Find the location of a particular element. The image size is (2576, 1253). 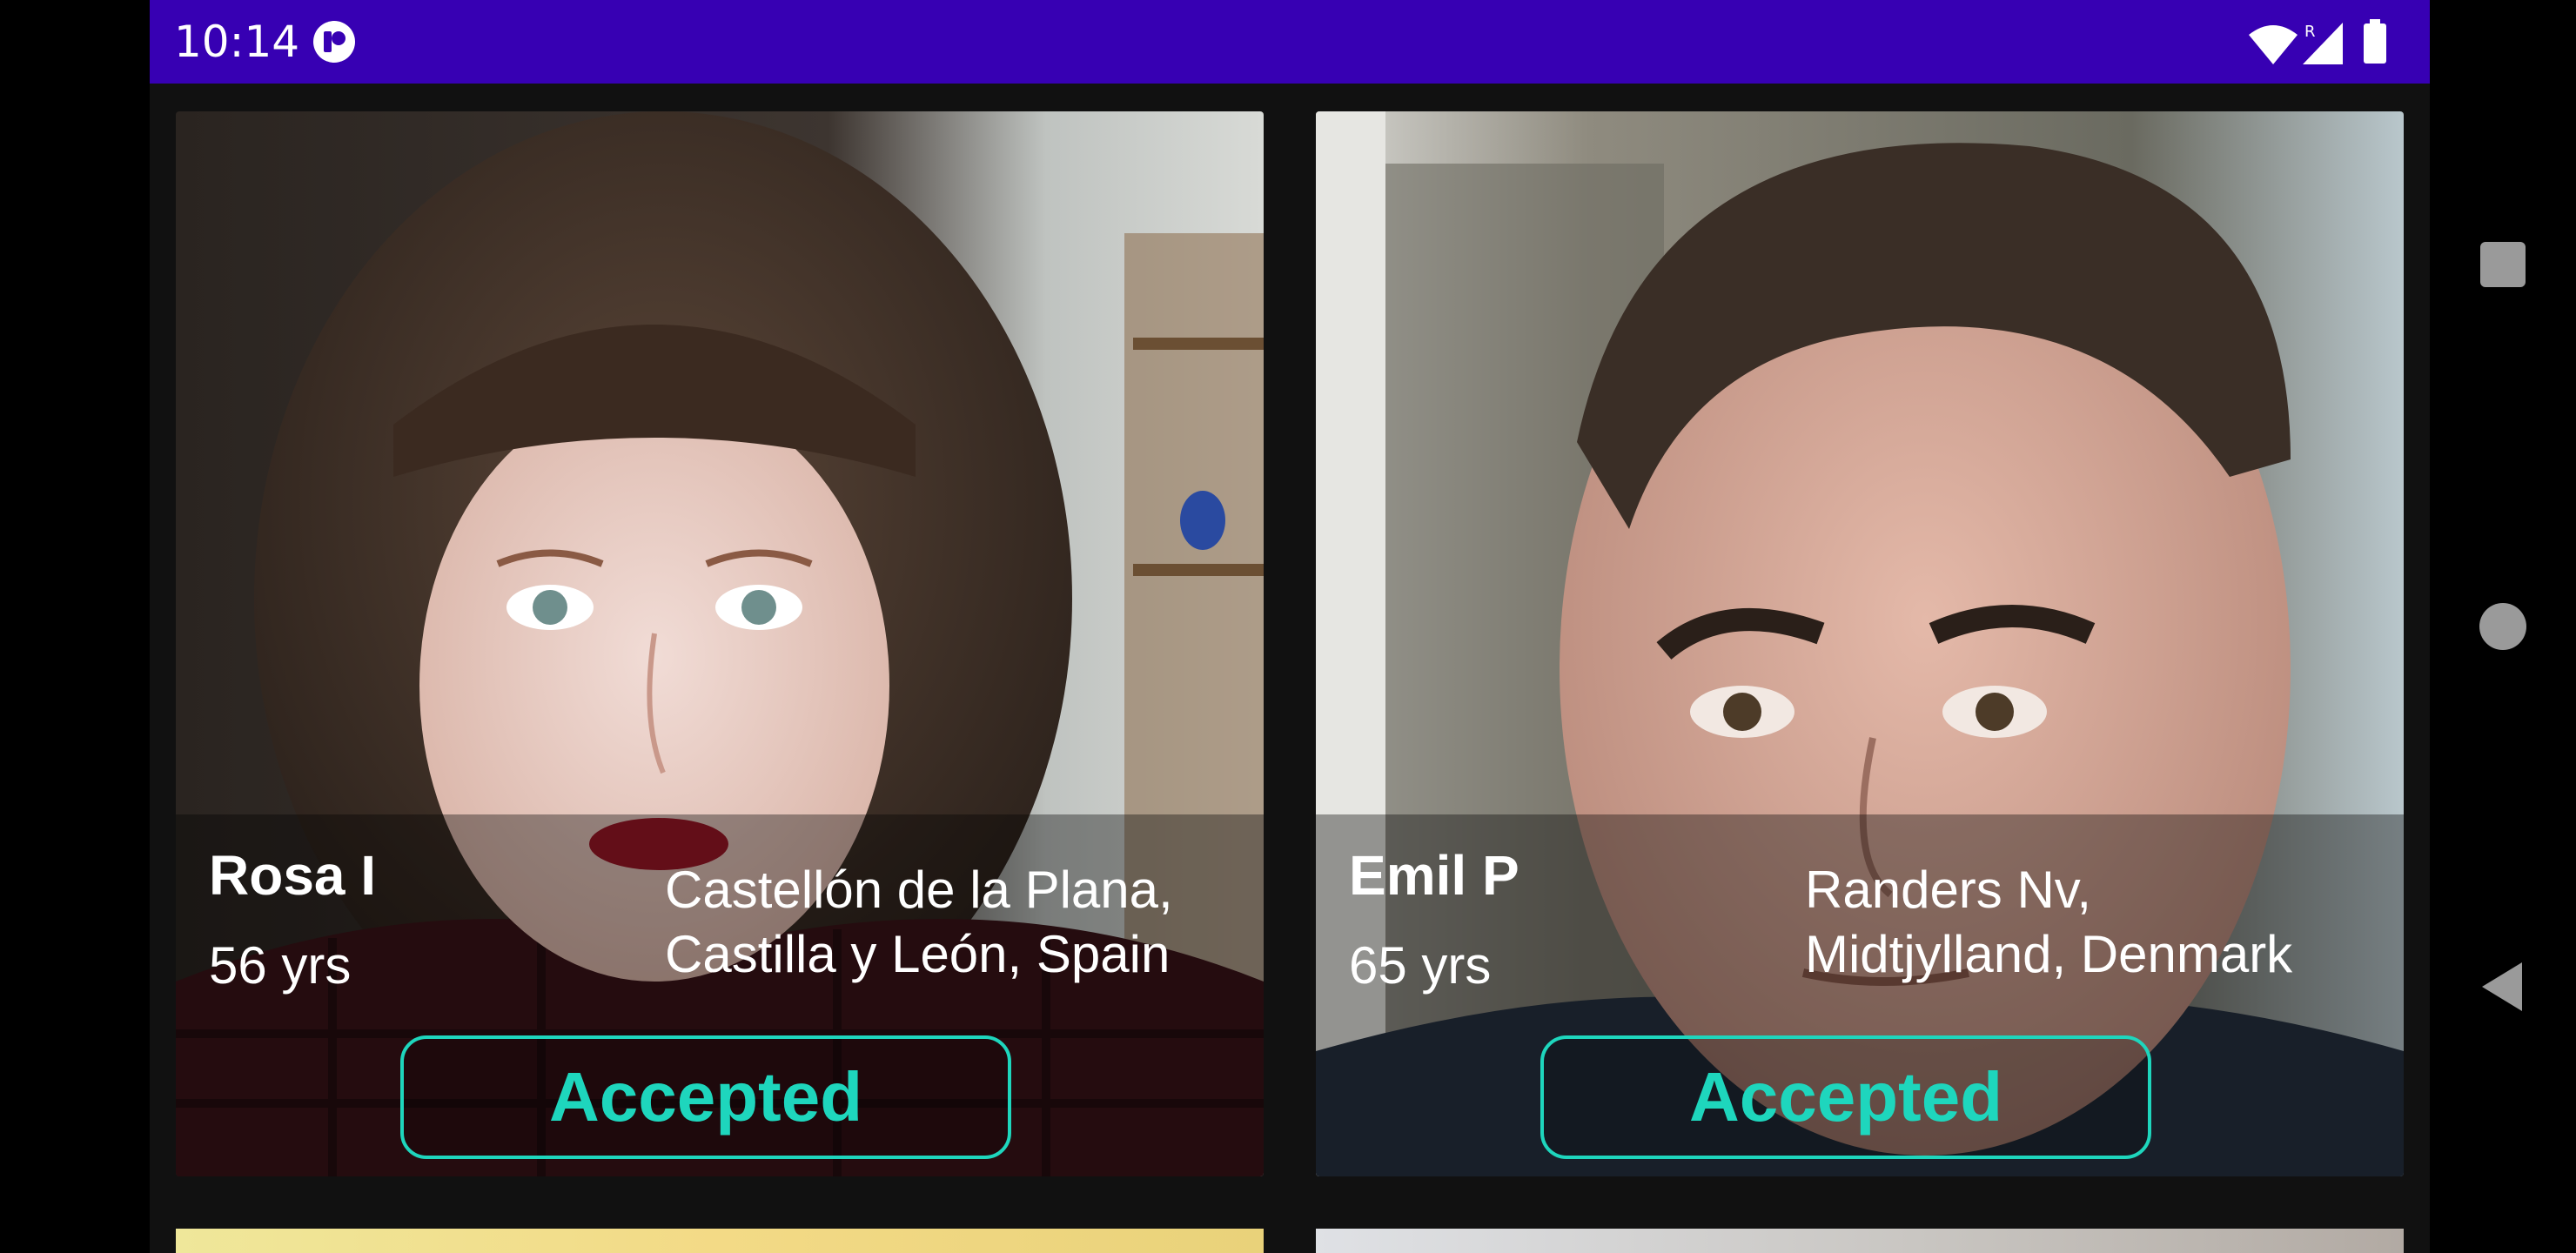

battery-icon is located at coordinates (2375, 41).